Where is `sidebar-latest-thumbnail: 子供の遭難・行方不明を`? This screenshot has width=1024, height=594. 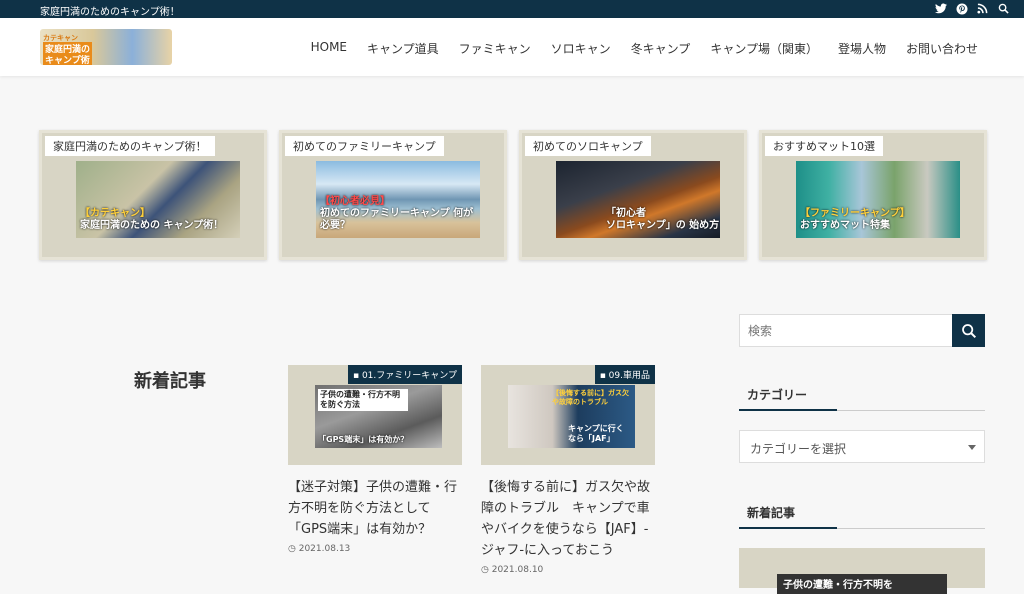
sidebar-latest-thumbnail: 子供の遭難・行方不明を is located at coordinates (862, 571).